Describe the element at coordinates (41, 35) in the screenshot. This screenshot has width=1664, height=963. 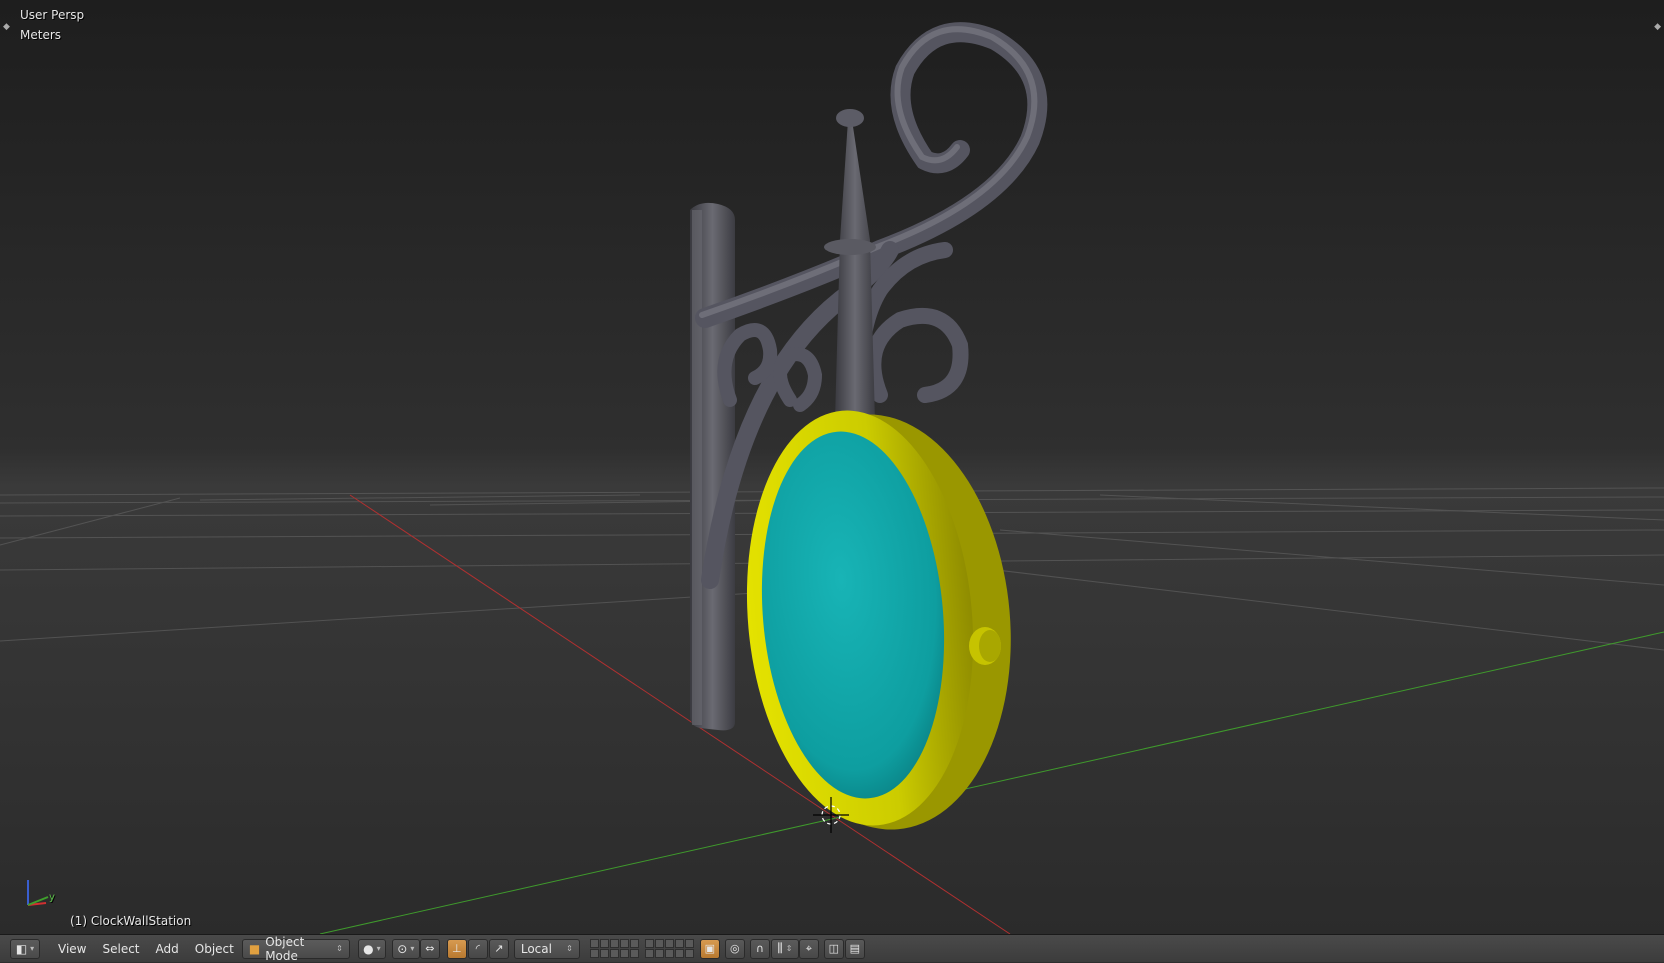
I see `units-label: Meters` at that location.